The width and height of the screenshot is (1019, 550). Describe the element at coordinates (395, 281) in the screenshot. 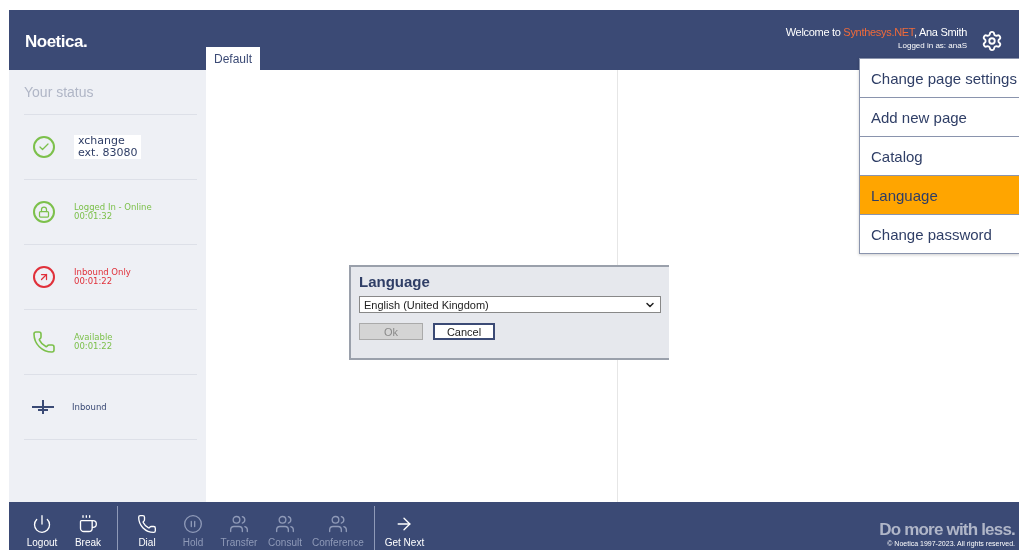

I see `dialog-title: Language` at that location.